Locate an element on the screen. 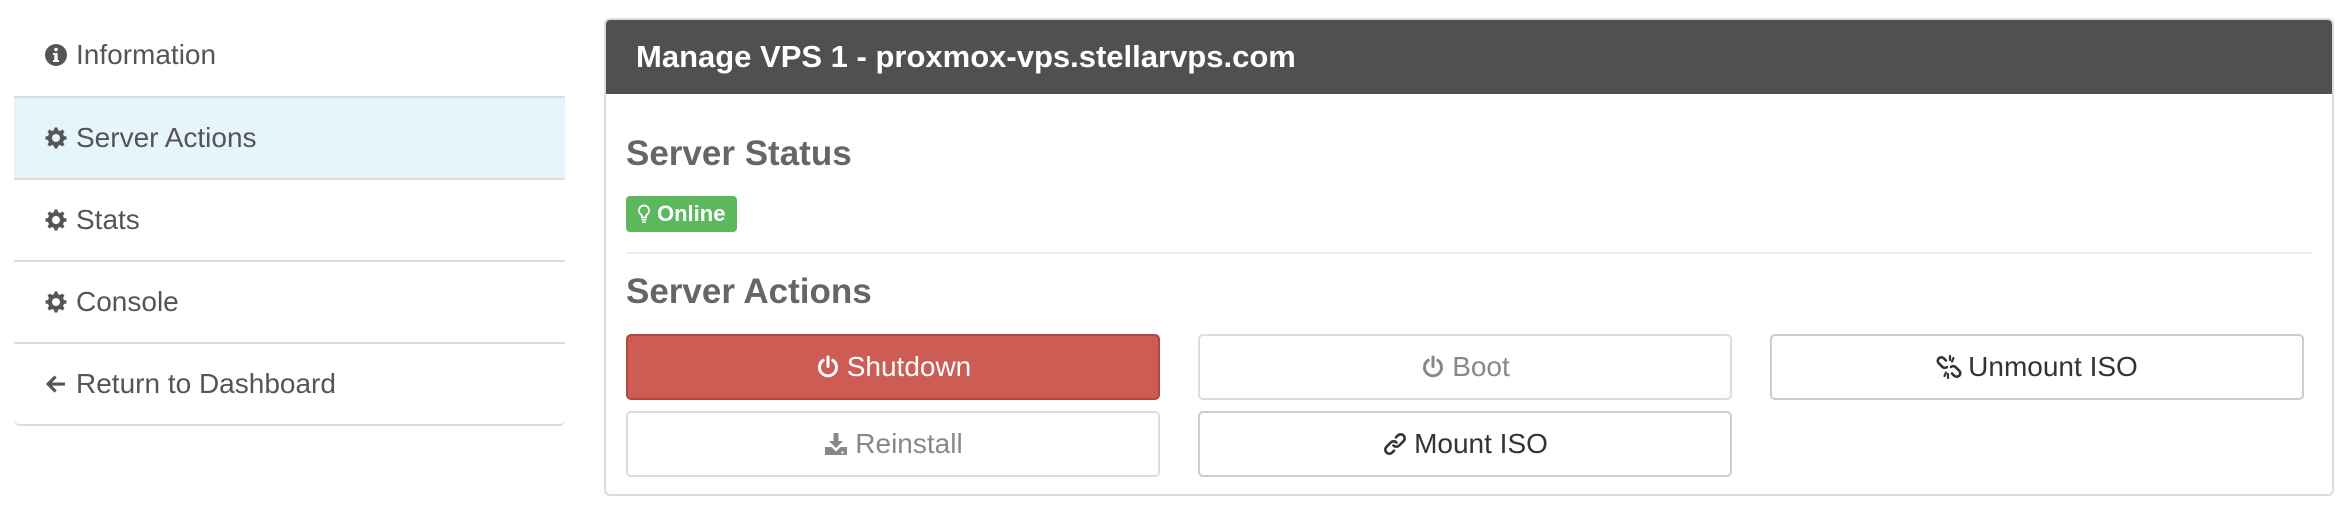 The image size is (2350, 530). sidebar-item-label: Console is located at coordinates (127, 301).